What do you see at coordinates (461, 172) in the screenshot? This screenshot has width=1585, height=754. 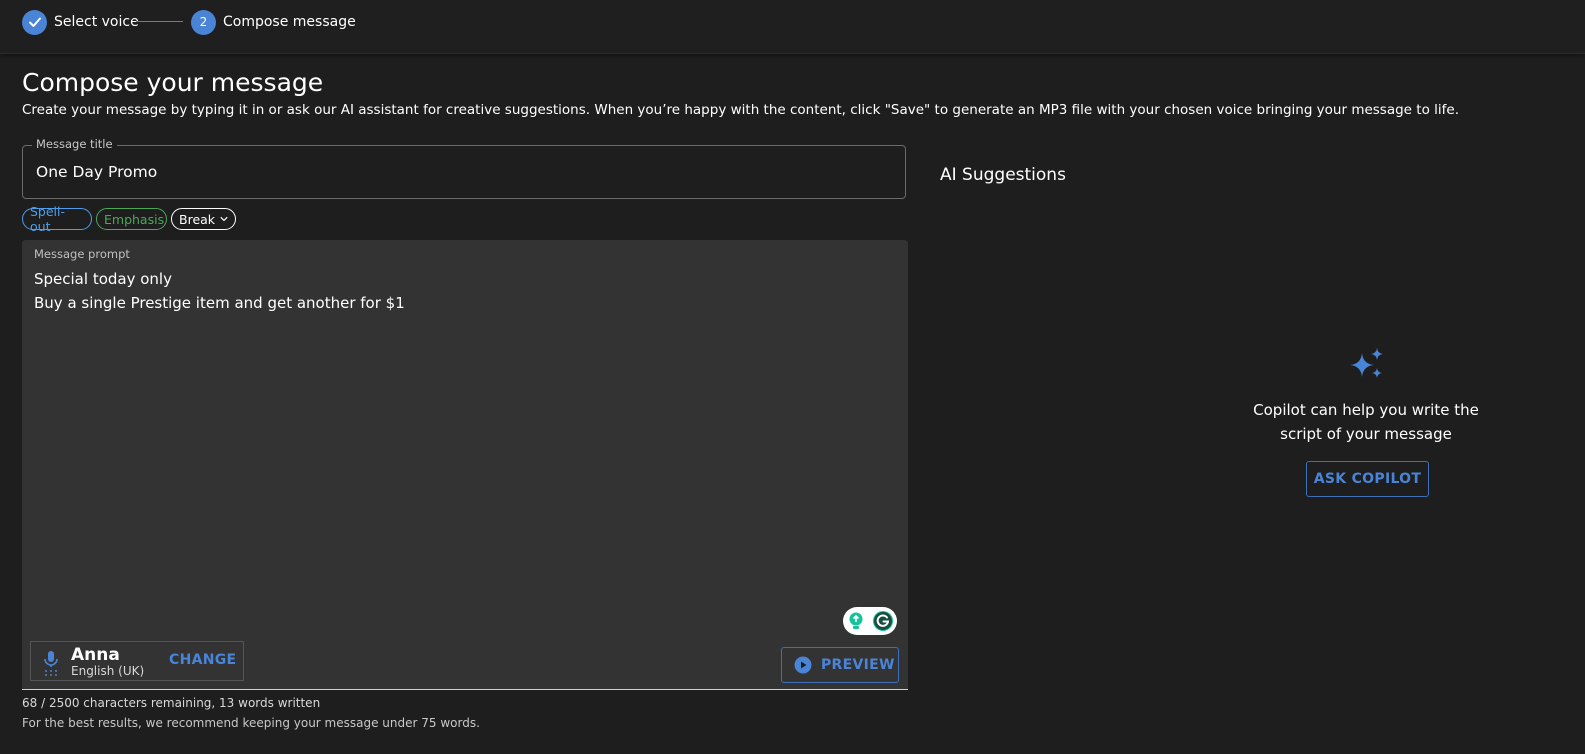 I see `message-title-input` at bounding box center [461, 172].